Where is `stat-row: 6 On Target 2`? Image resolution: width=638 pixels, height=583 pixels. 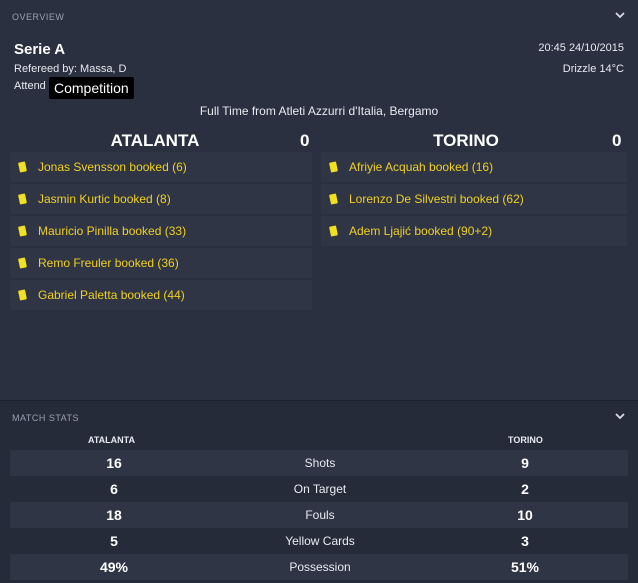 stat-row: 6 On Target 2 is located at coordinates (319, 489).